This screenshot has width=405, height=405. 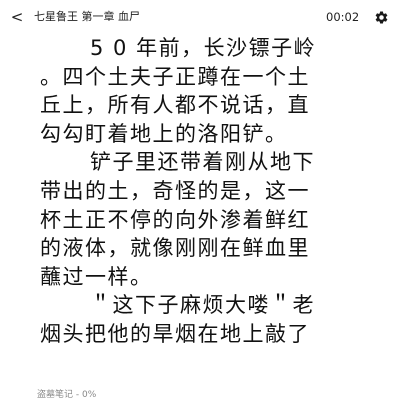 I want to click on status-time: 00:02, so click(x=343, y=17).